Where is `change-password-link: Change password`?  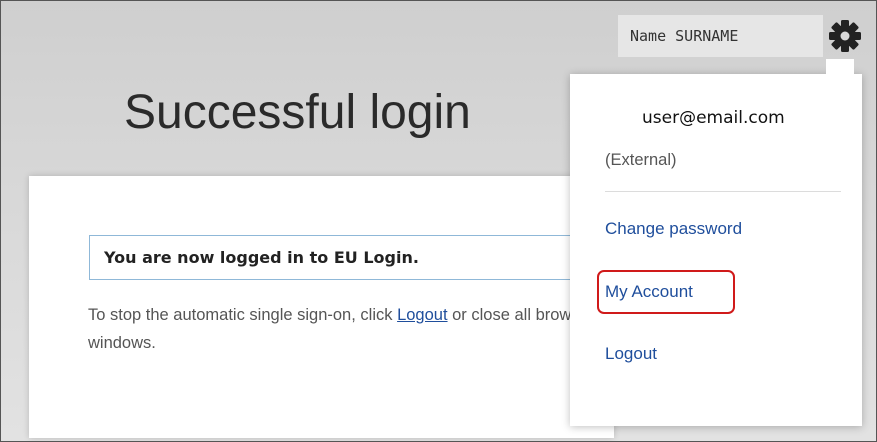 change-password-link: Change password is located at coordinates (673, 229).